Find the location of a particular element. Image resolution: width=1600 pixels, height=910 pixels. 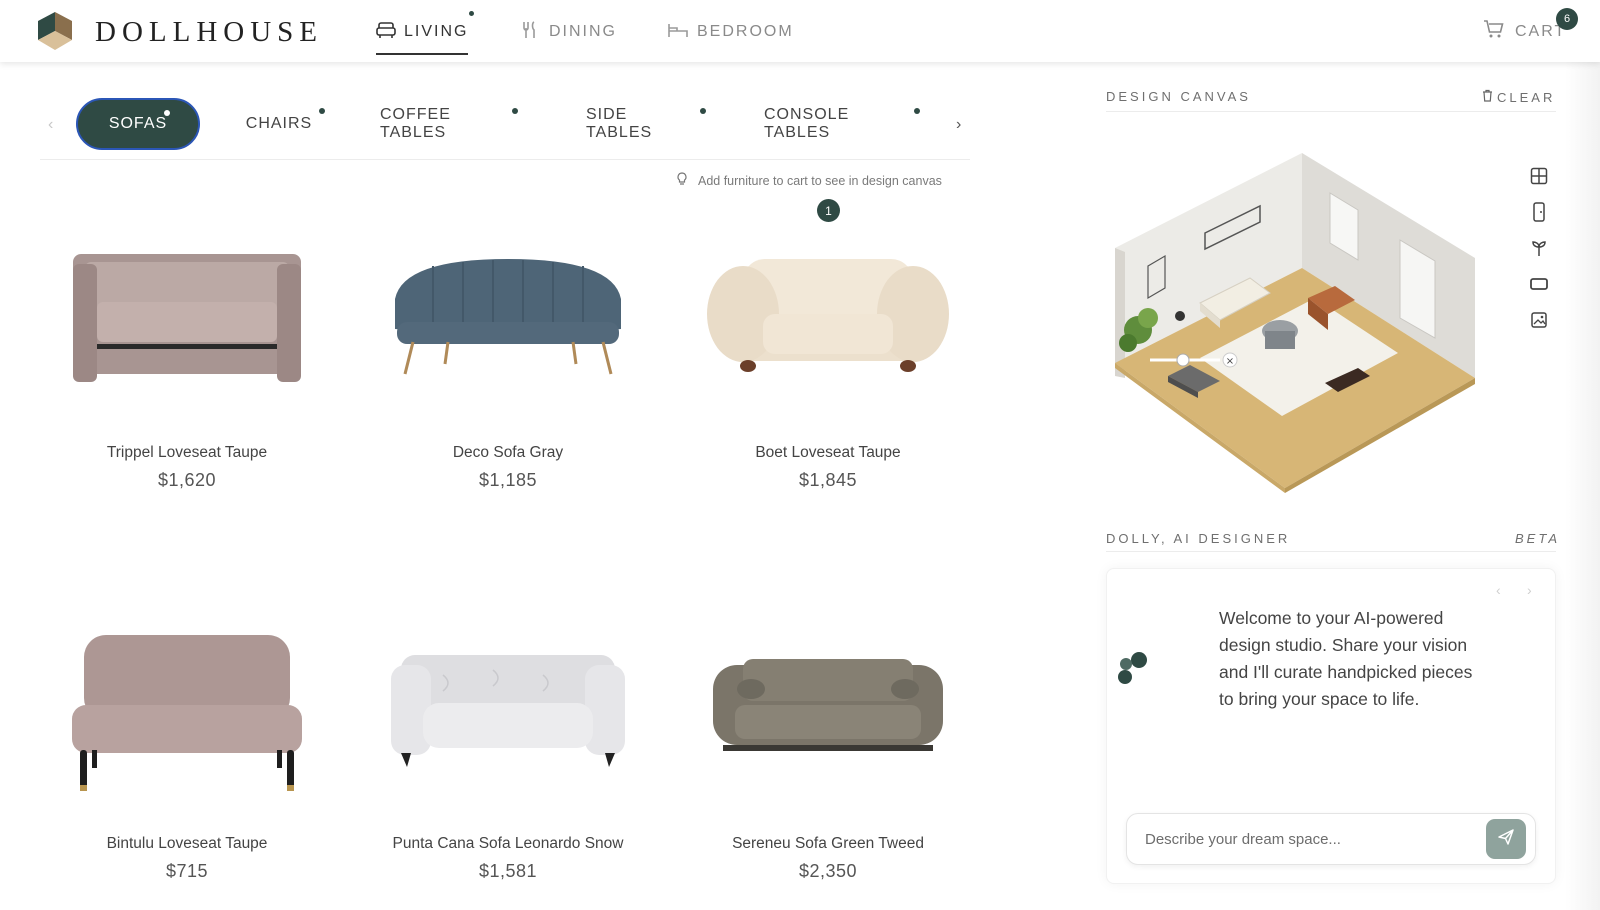

cart-button: CART is located at coordinates (1524, 31).